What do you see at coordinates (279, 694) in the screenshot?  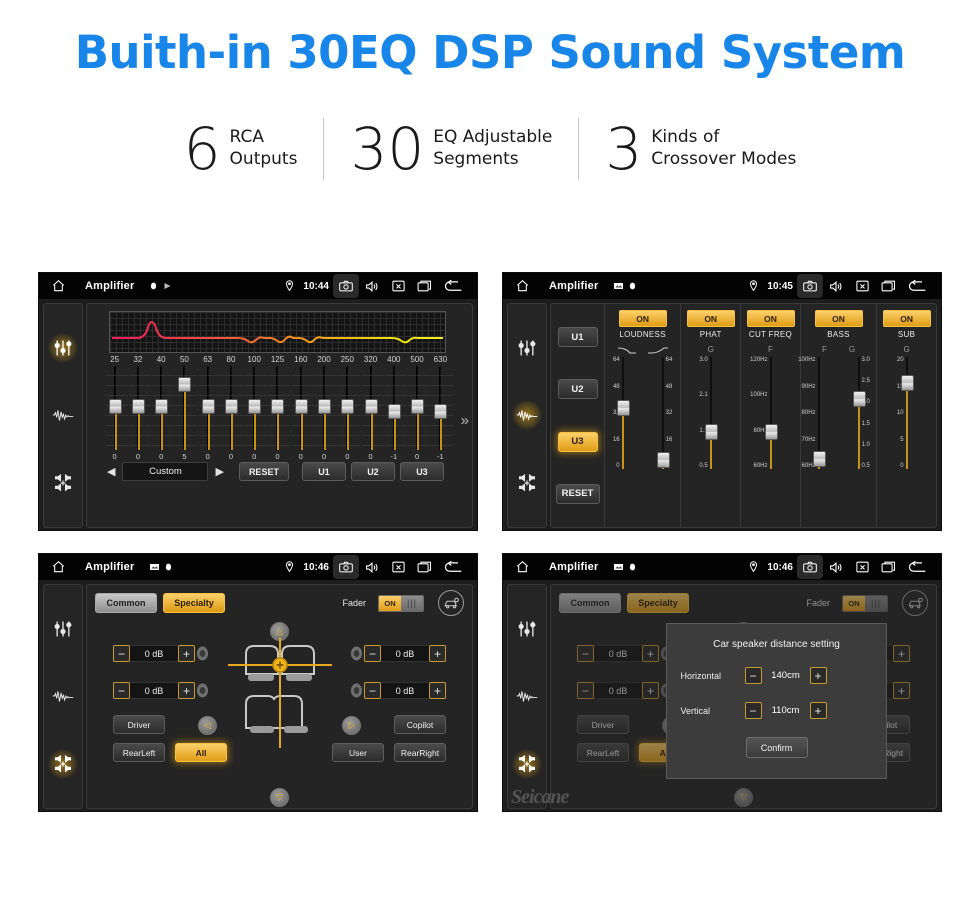 I see `car-seat-diagram` at bounding box center [279, 694].